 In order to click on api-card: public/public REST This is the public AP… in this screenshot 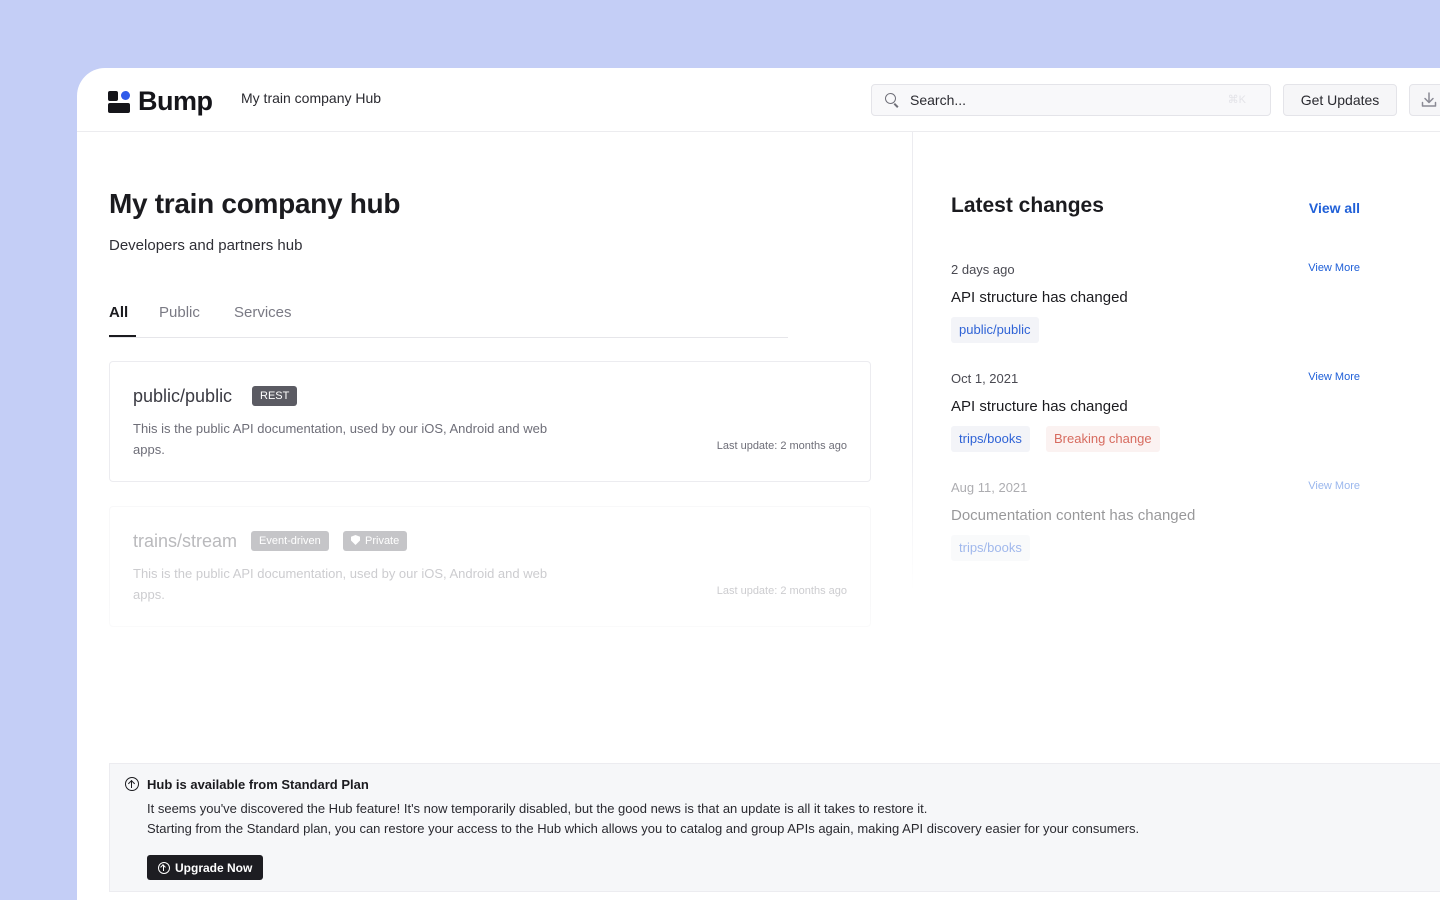, I will do `click(490, 421)`.